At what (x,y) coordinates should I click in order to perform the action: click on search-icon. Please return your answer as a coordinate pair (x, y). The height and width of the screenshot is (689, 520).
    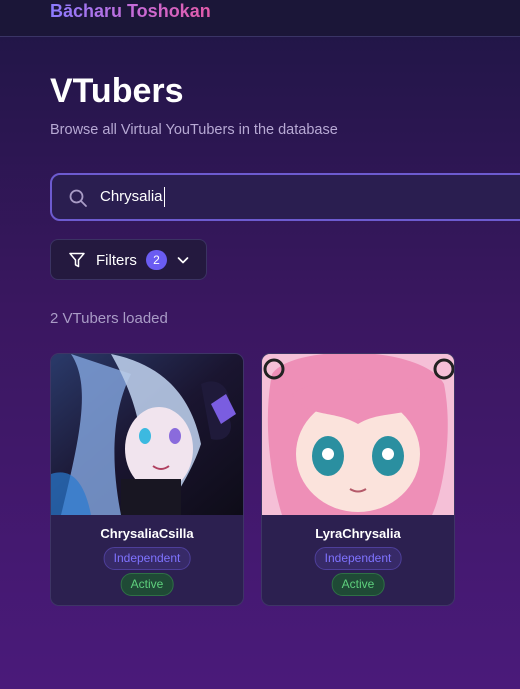
    Looking at the image, I should click on (78, 198).